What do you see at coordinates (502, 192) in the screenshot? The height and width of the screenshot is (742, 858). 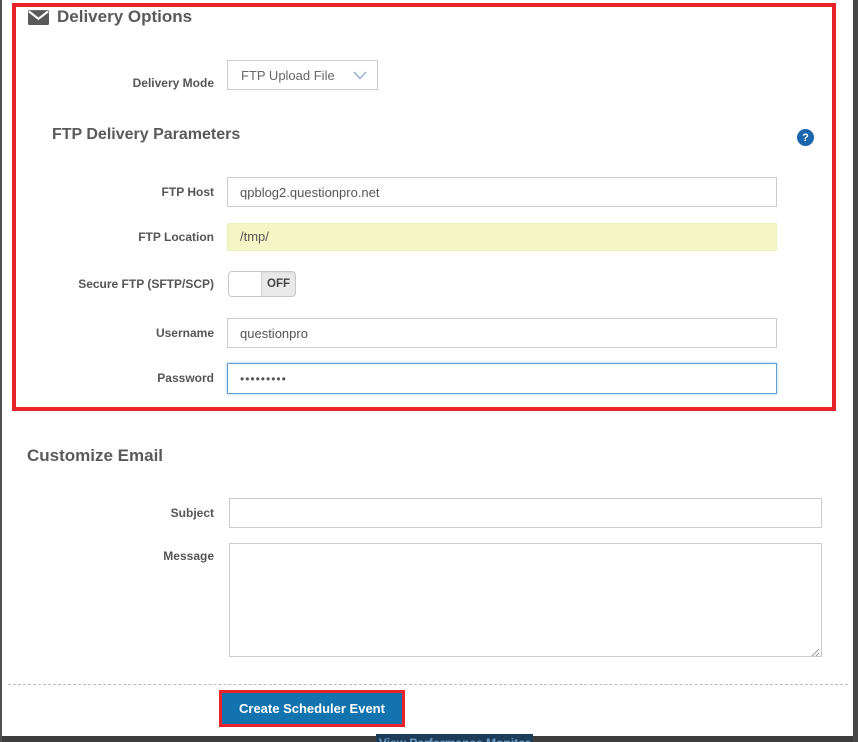 I see `ftp-host-input` at bounding box center [502, 192].